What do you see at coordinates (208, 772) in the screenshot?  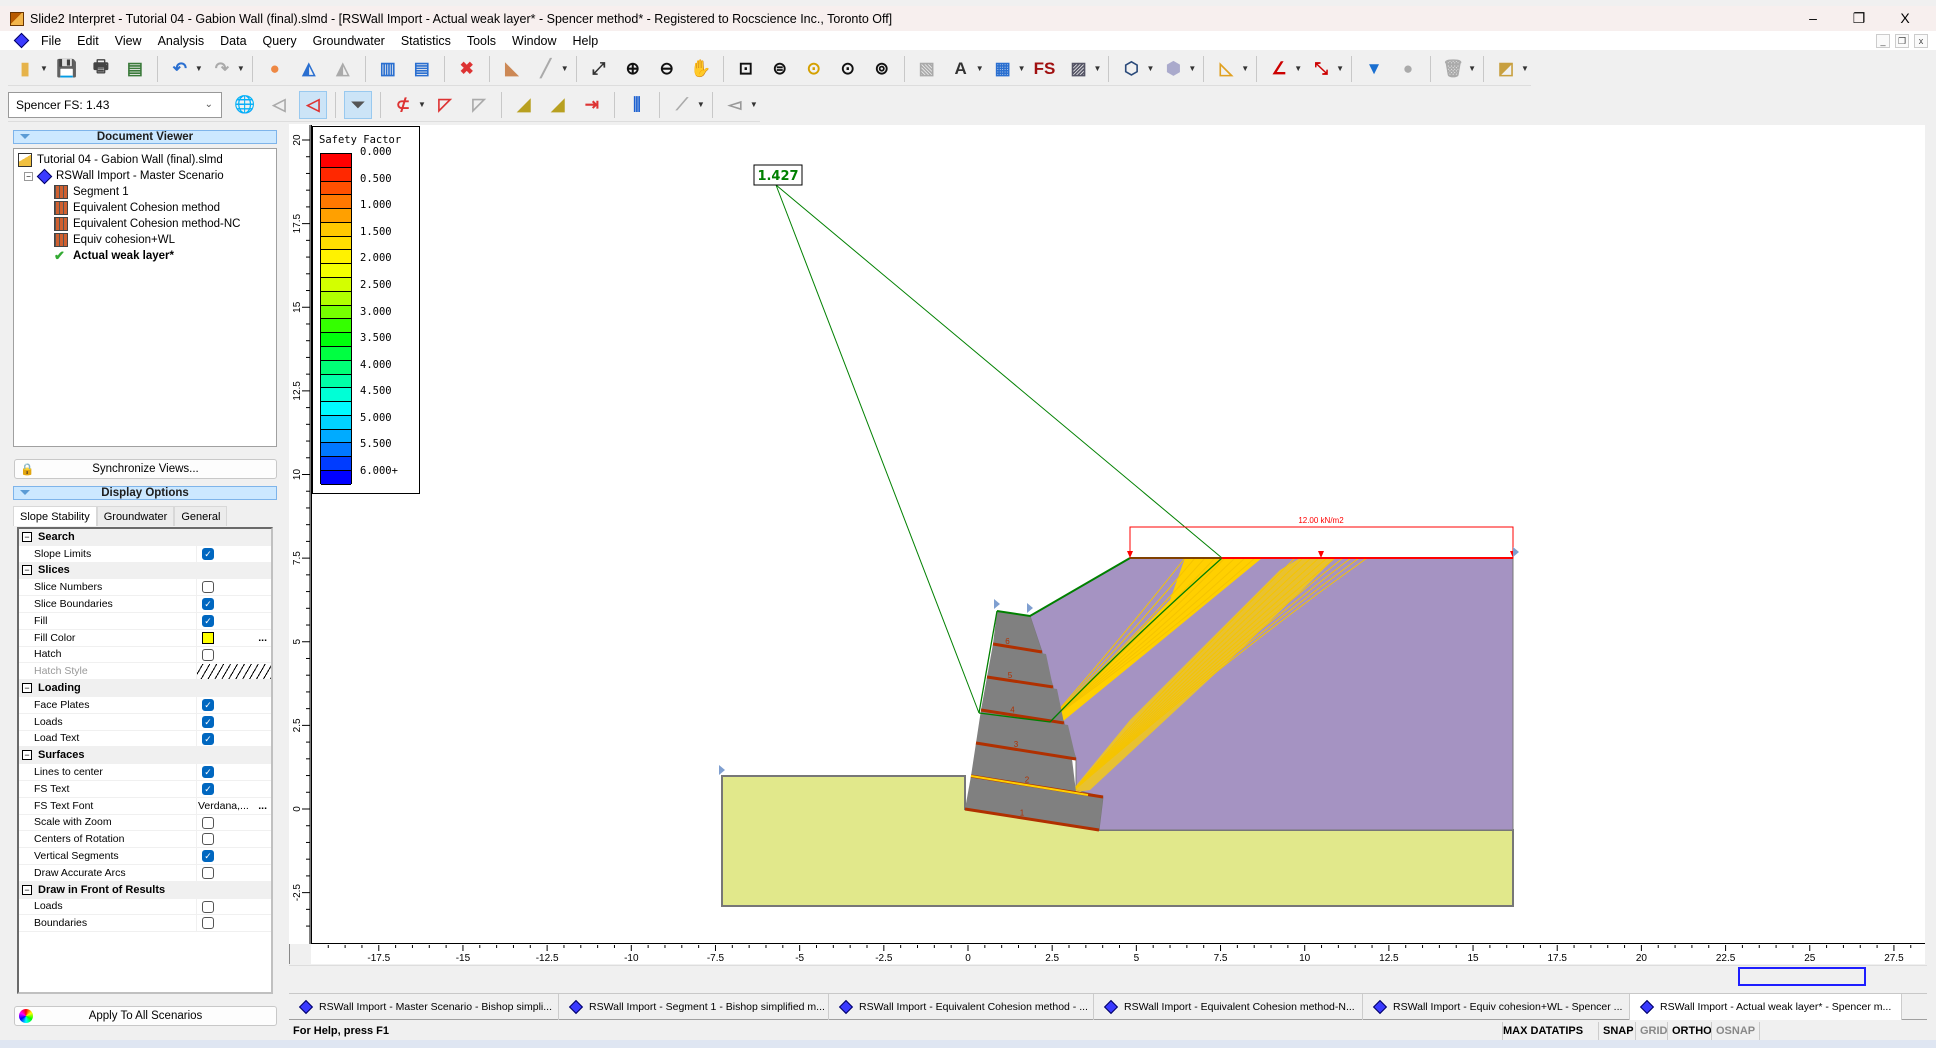 I see `lines-to-center-checkbox: ✓` at bounding box center [208, 772].